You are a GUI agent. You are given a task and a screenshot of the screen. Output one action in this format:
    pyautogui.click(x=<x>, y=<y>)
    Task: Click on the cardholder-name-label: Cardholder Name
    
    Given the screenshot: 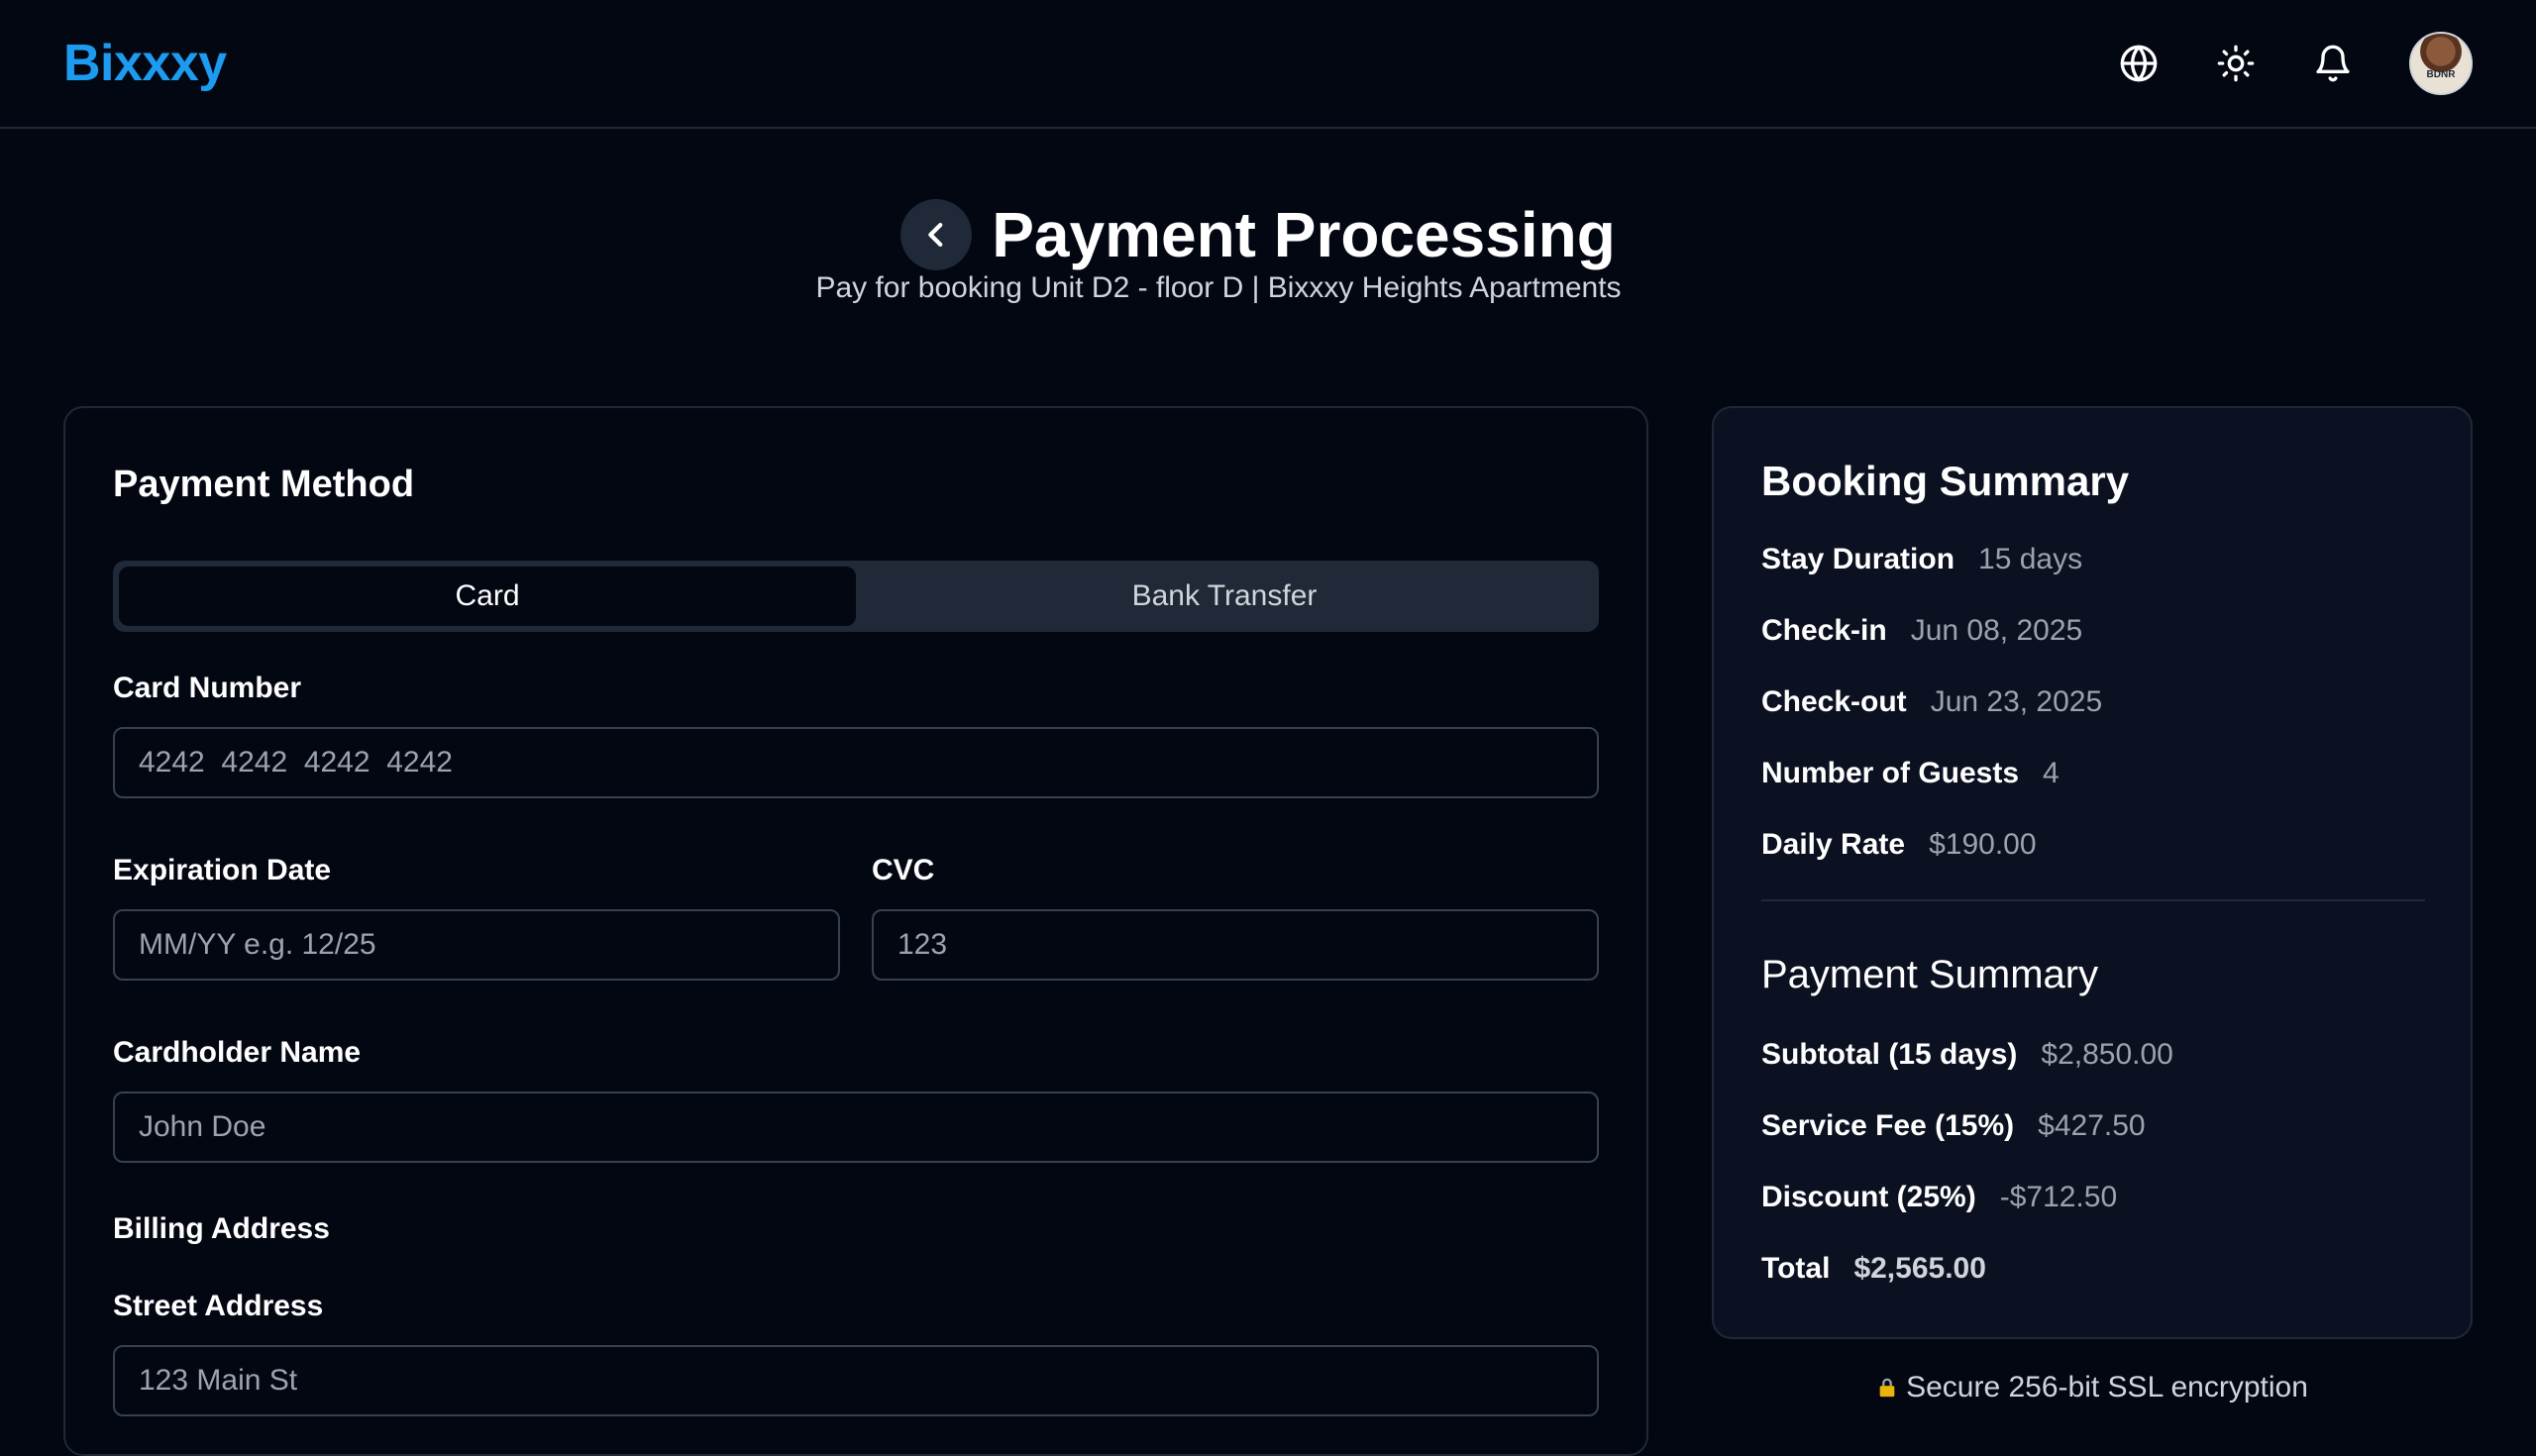 What is the action you would take?
    pyautogui.click(x=237, y=1052)
    